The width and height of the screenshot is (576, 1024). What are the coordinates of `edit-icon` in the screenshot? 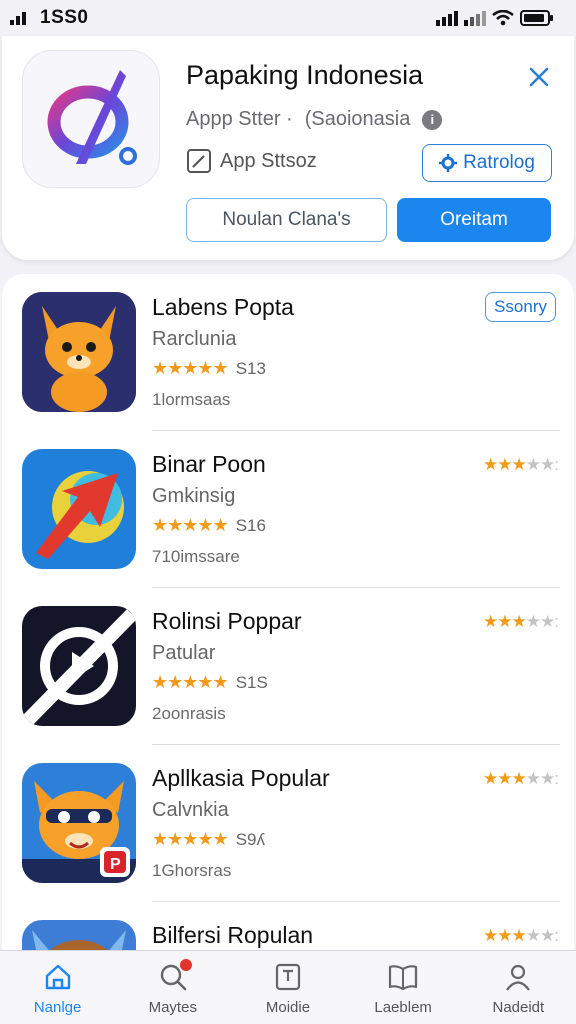 It's located at (199, 161).